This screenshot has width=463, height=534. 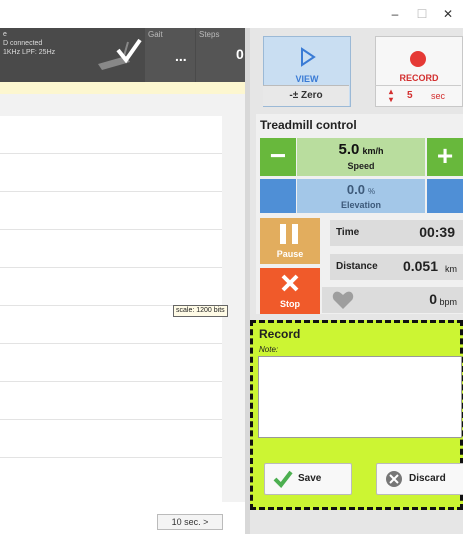 What do you see at coordinates (200, 311) in the screenshot?
I see `scale-label: scale: 1200 bits` at bounding box center [200, 311].